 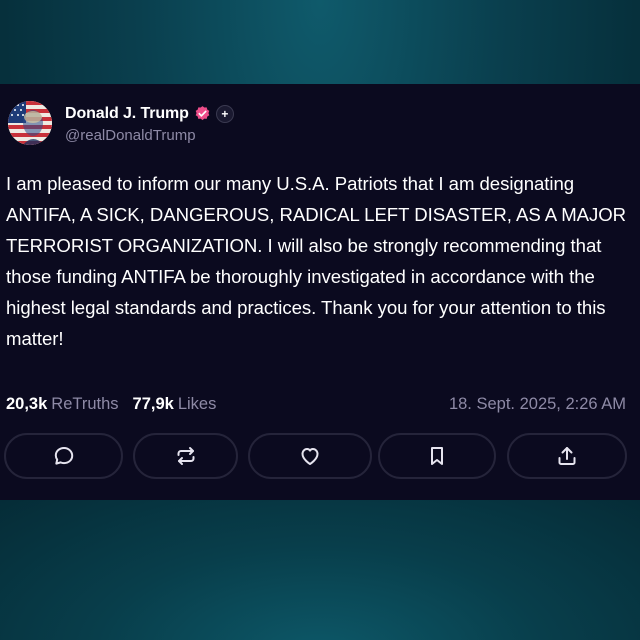 I want to click on likes-count: 77,9k, so click(x=153, y=404).